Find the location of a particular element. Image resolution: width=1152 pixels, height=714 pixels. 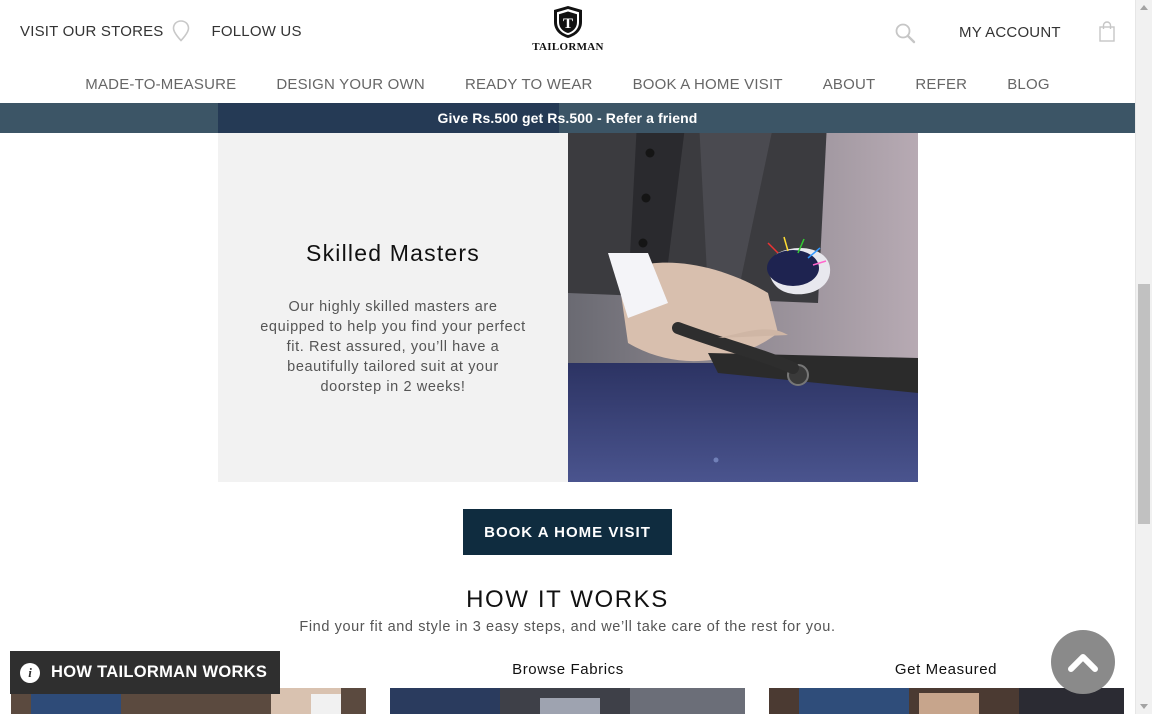

shopping-bag-icon is located at coordinates (1107, 31).